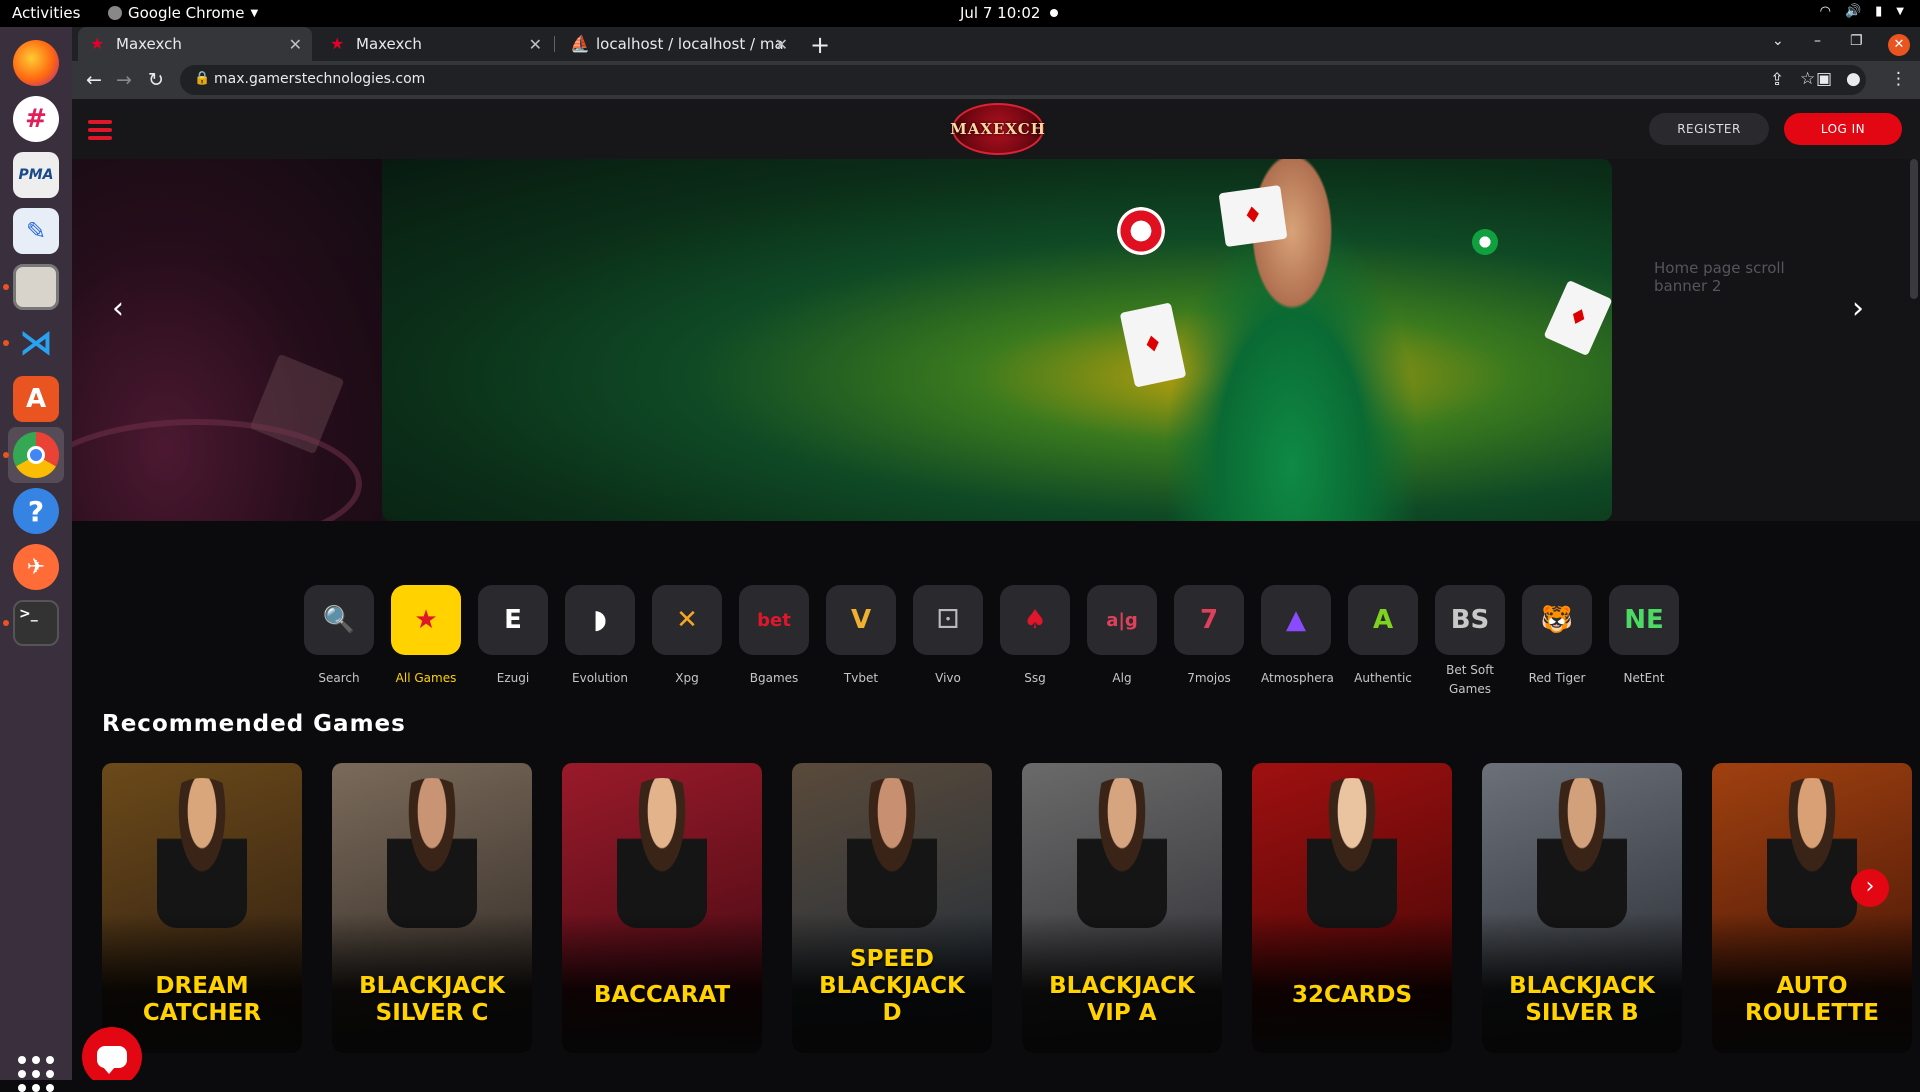 The image size is (1920, 1092). Describe the element at coordinates (124, 80) in the screenshot. I see `forward-icon: →` at that location.